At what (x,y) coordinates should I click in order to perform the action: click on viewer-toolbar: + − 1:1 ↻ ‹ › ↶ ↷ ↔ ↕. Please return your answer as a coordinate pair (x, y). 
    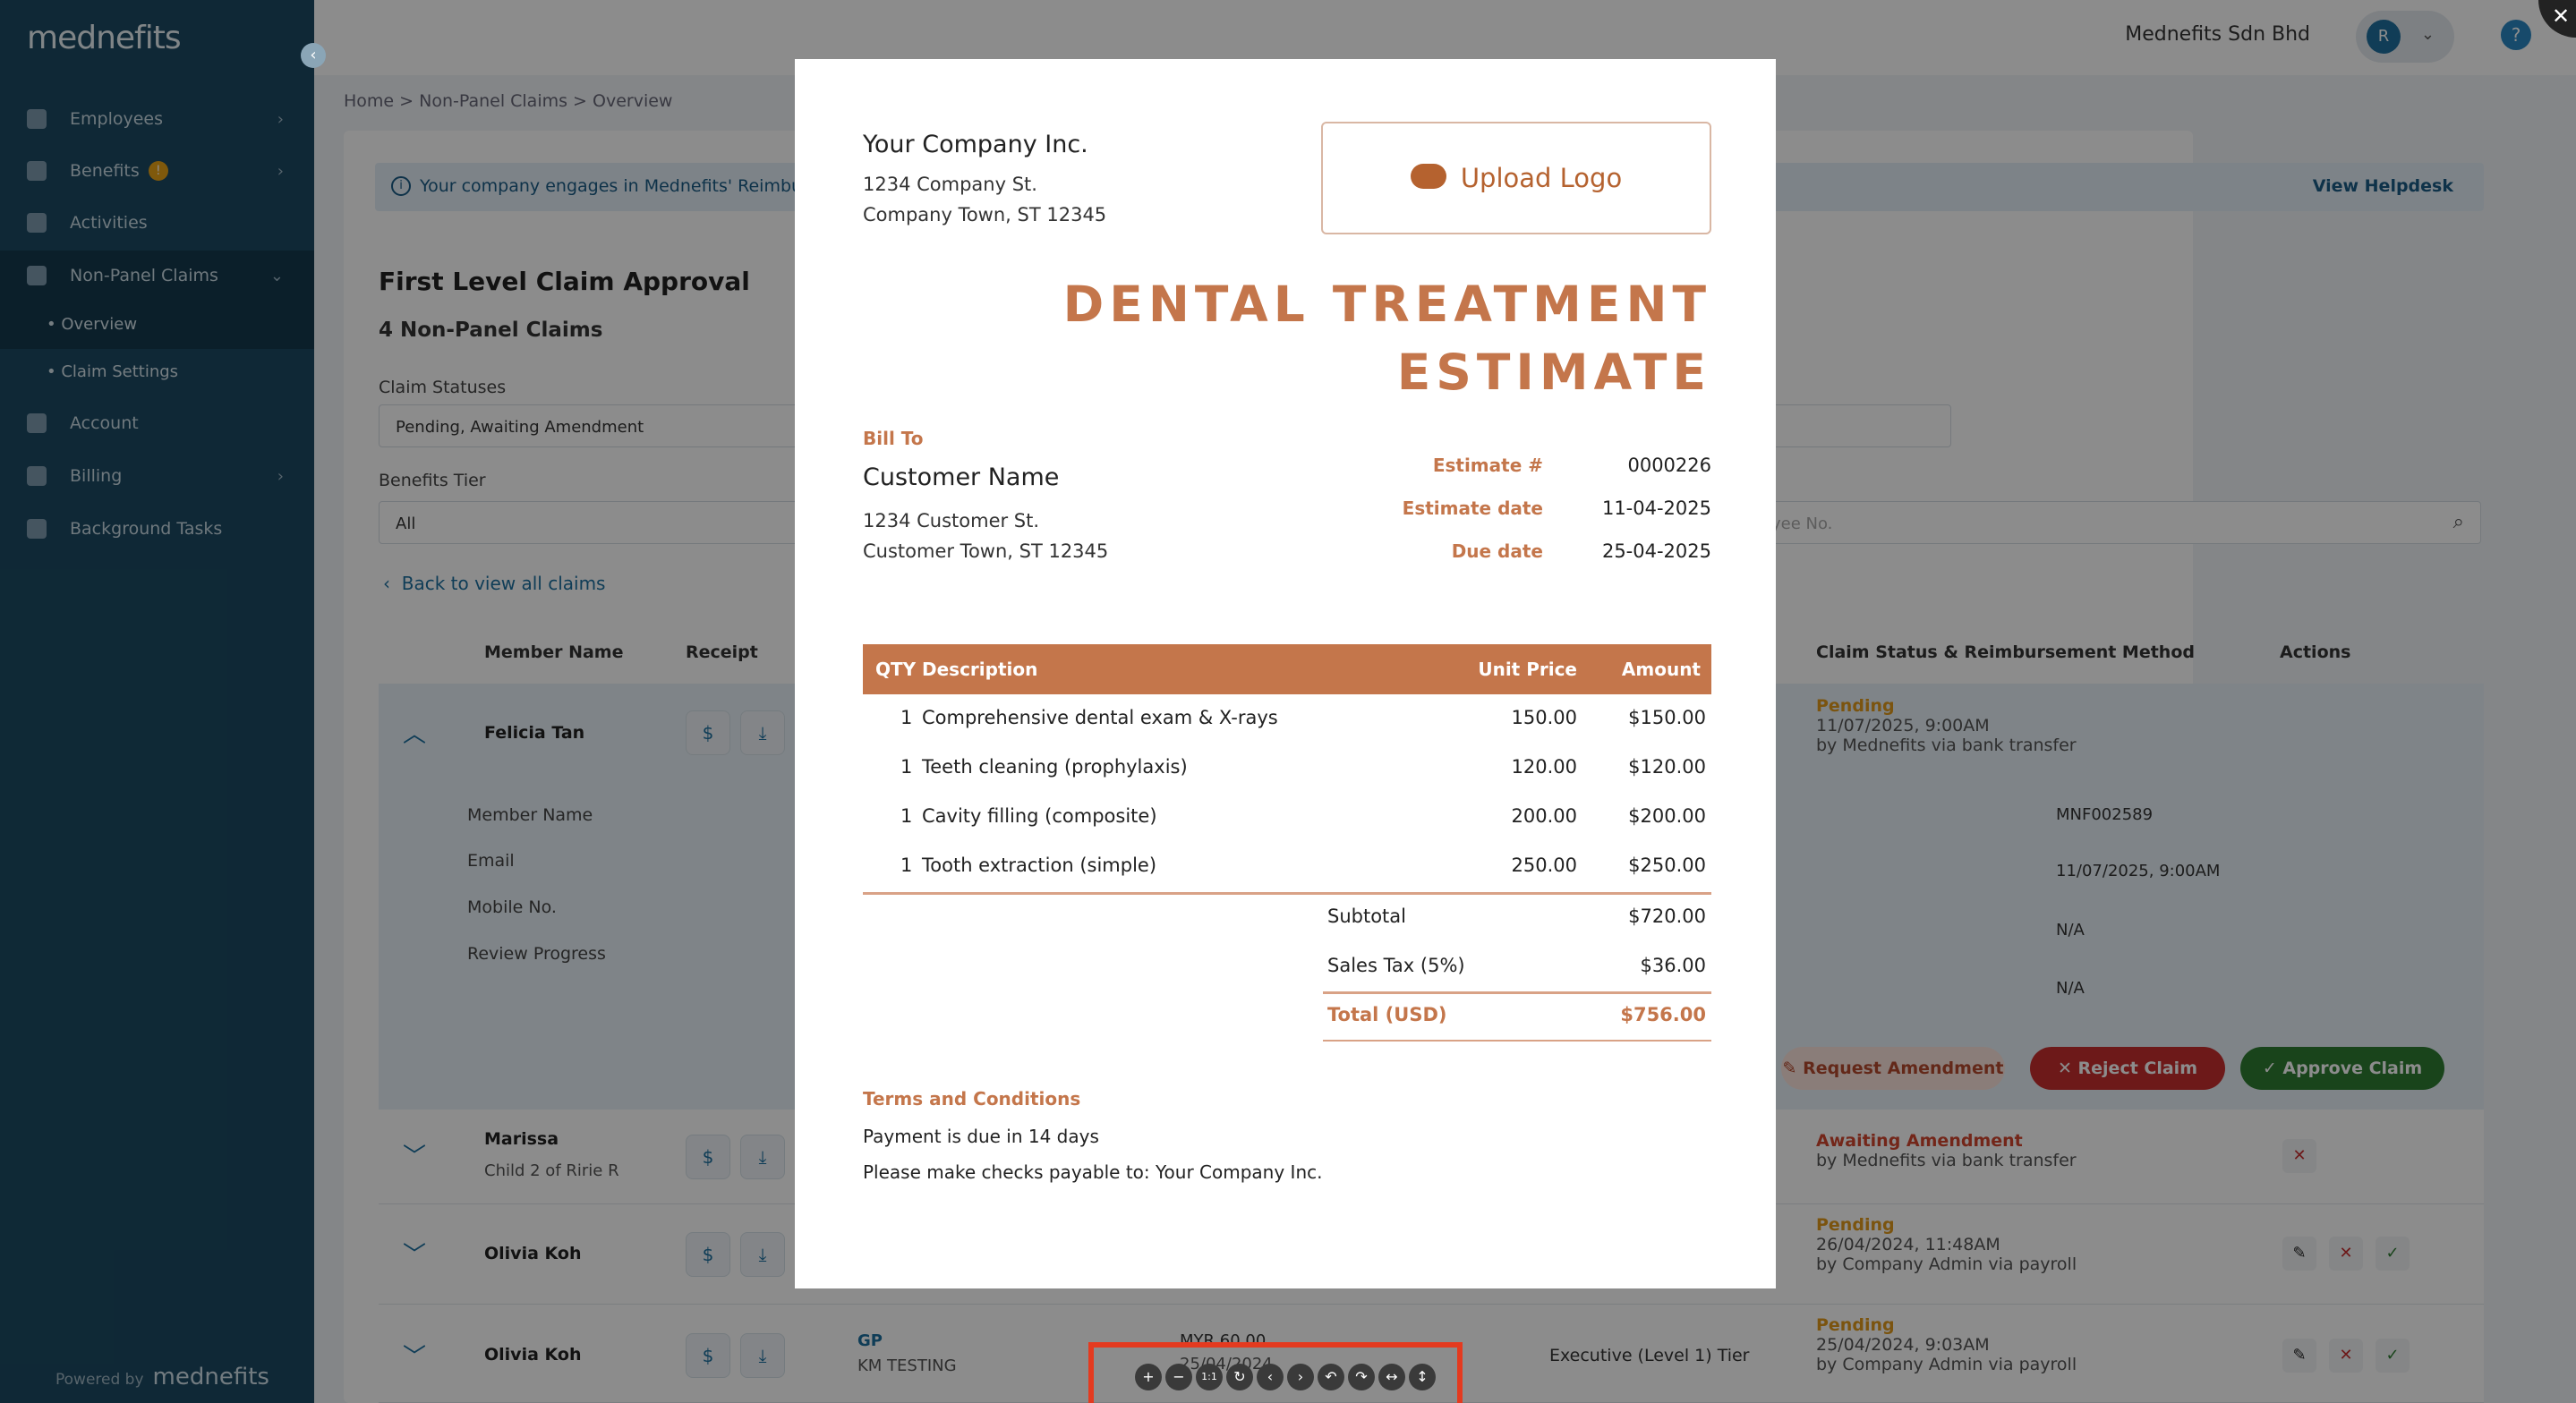
    Looking at the image, I should click on (1285, 1377).